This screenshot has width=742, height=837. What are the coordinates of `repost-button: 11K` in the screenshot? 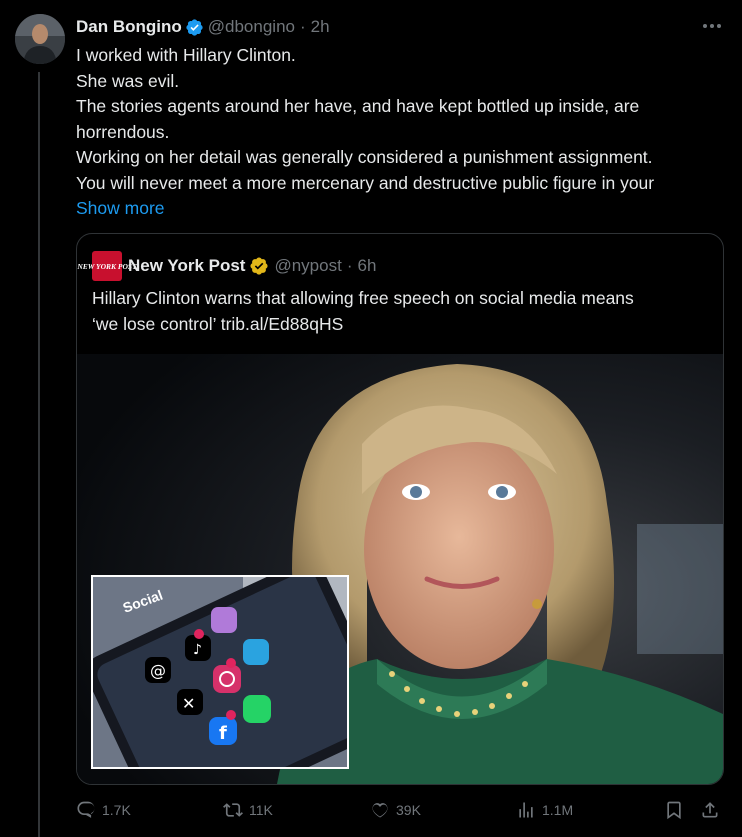 It's located at (248, 810).